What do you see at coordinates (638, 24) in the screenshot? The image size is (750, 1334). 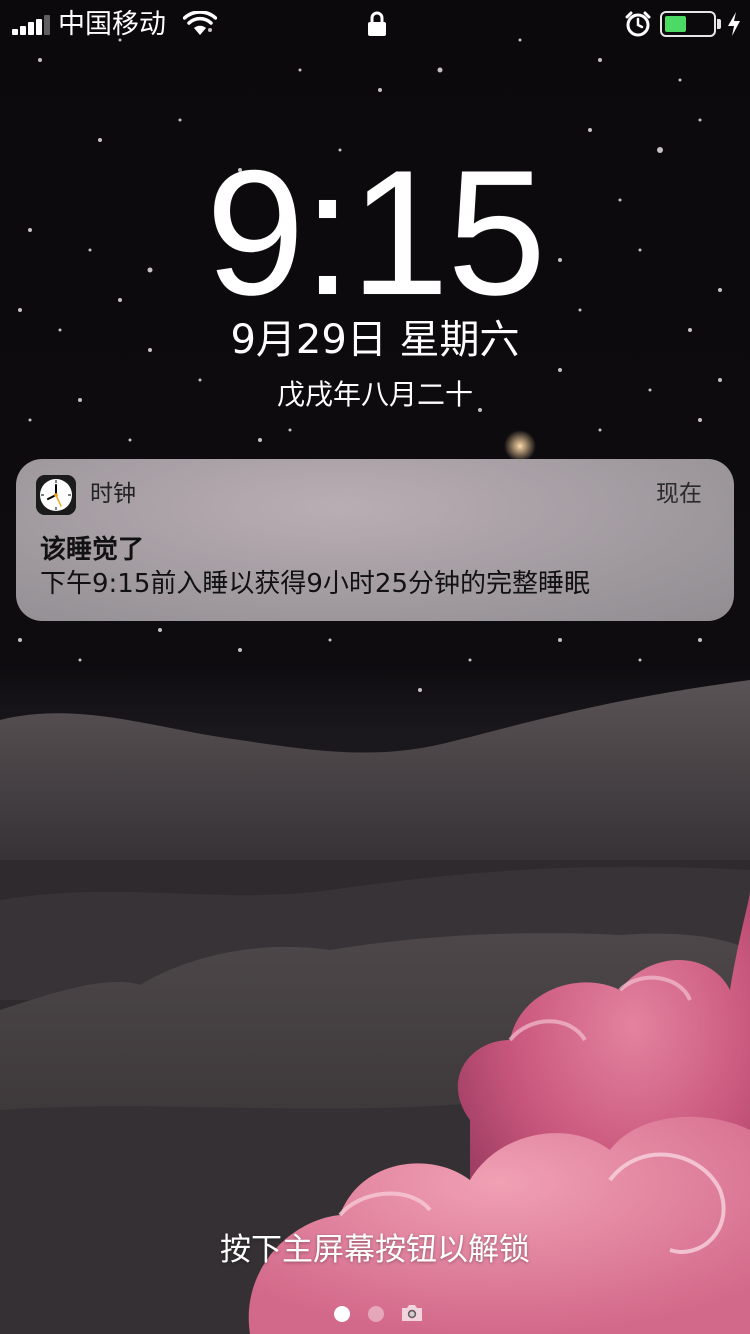 I see `alarm-icon` at bounding box center [638, 24].